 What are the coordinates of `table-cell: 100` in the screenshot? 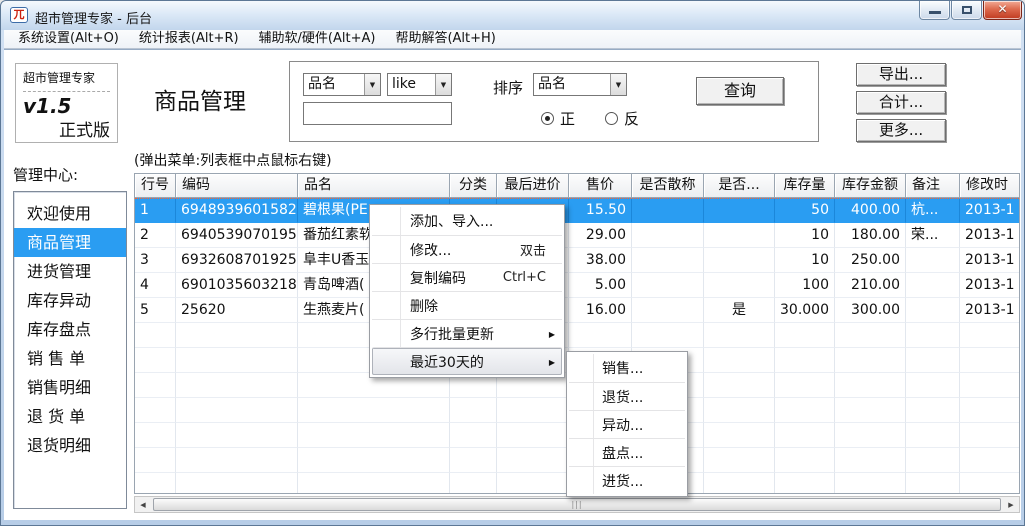 It's located at (805, 285).